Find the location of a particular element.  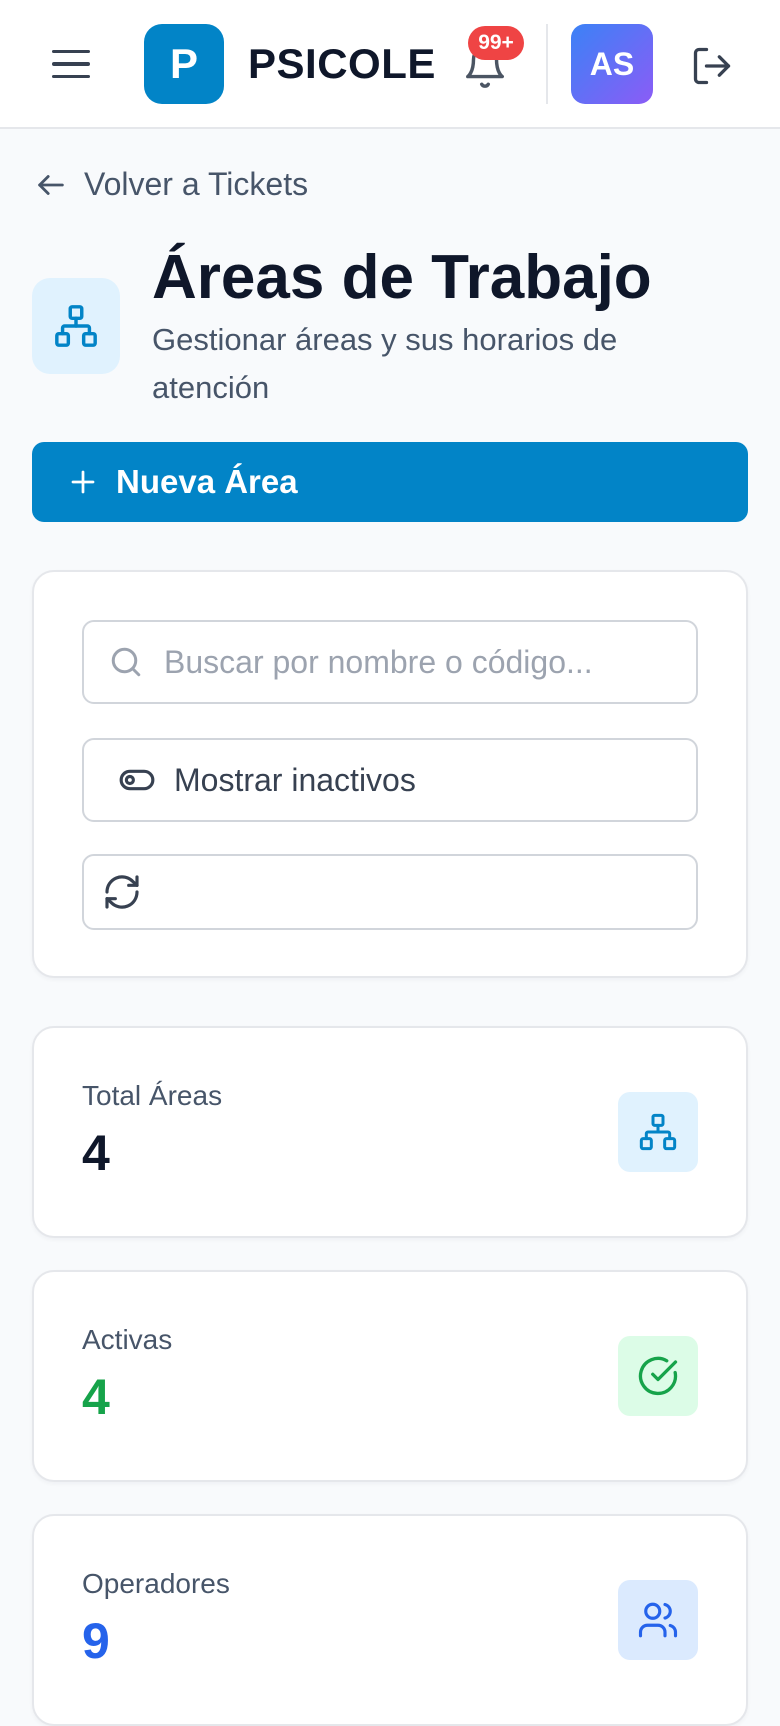

logout-icon is located at coordinates (712, 66).